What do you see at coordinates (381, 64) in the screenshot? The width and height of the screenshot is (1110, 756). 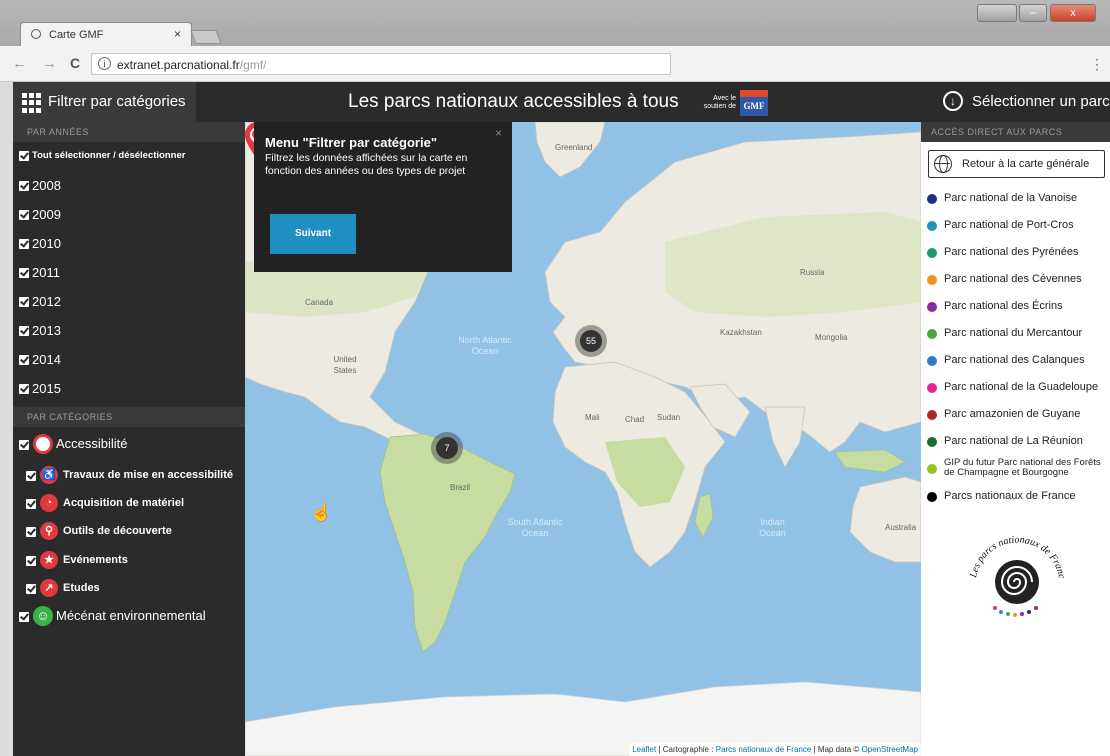 I see `address-bar: i extranet.parcnational.fr/gmf/` at bounding box center [381, 64].